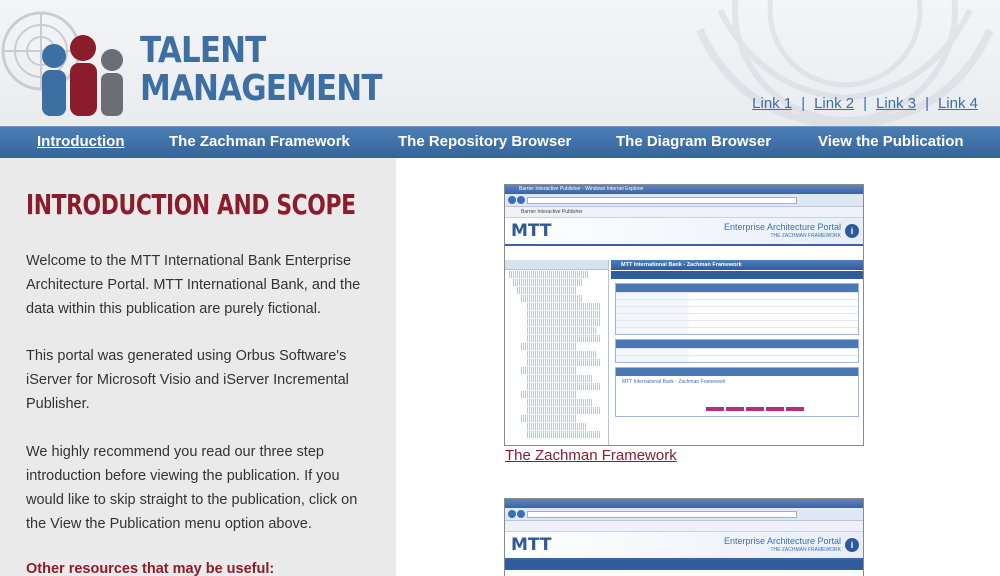 This screenshot has width=1000, height=576. I want to click on header-links: Link 1 | Link 2 | Link 3 | Link 4, so click(865, 103).